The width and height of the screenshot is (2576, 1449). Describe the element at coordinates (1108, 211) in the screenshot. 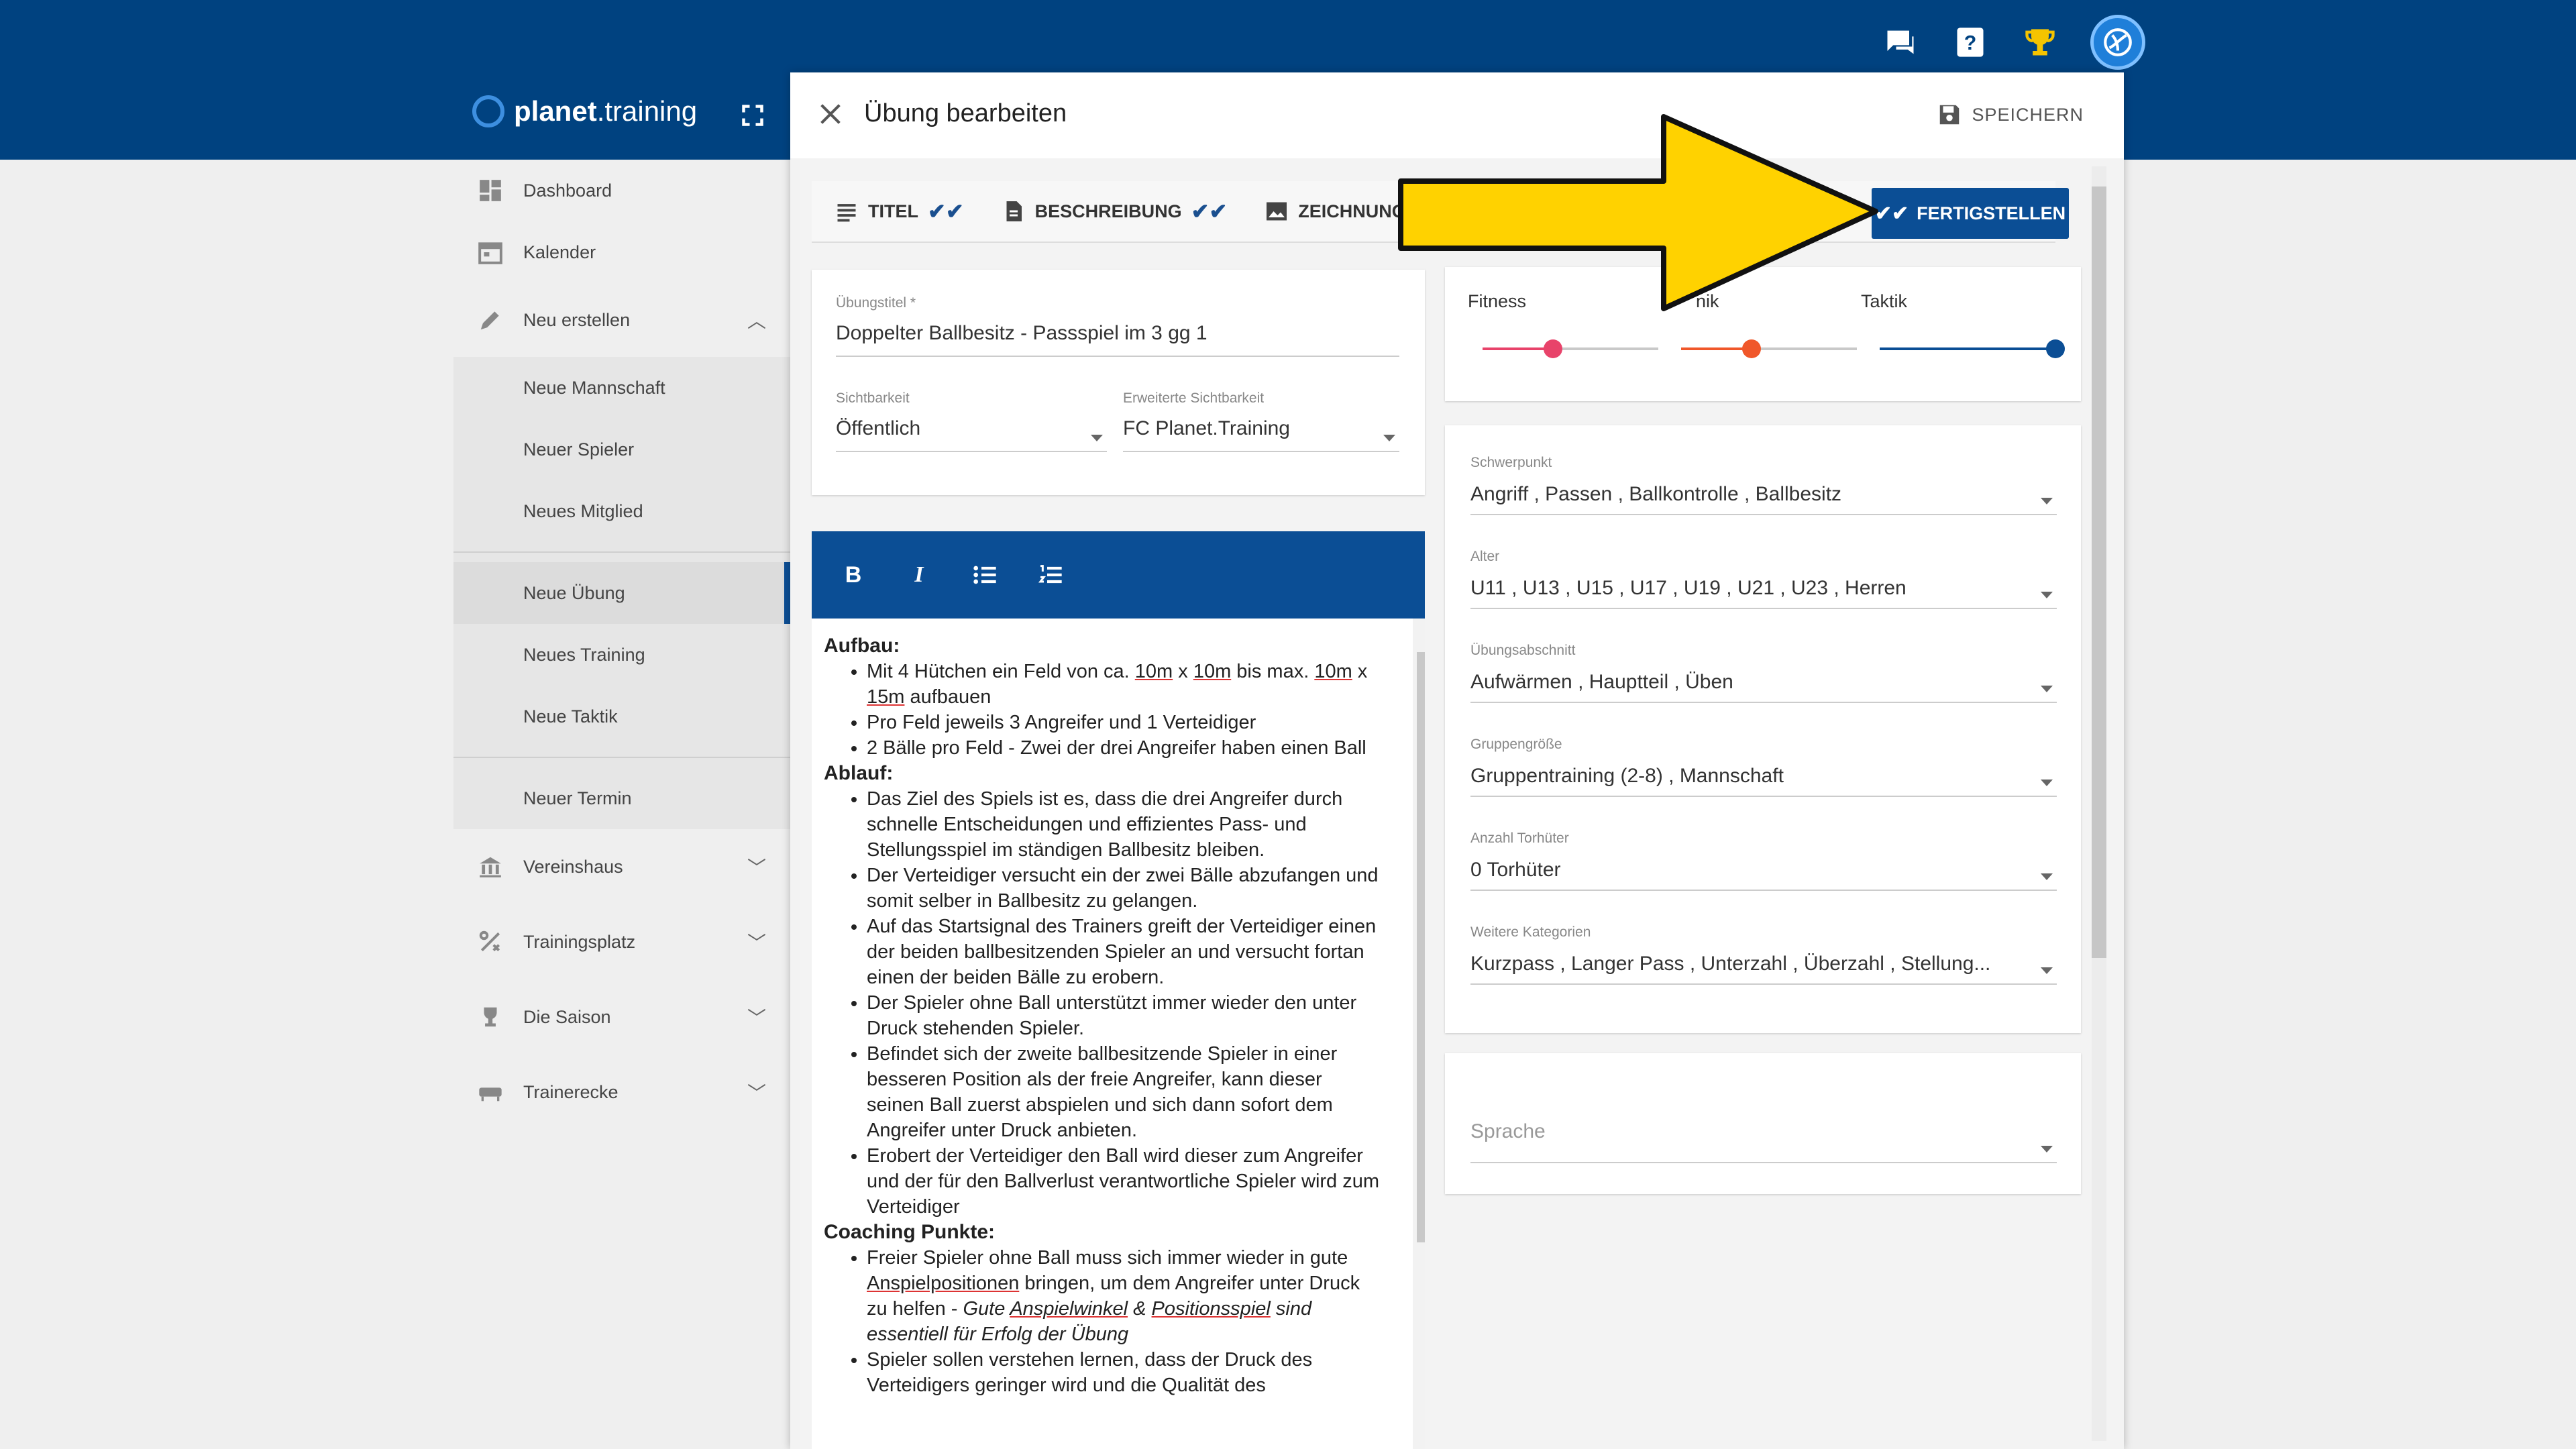

I see `tab-label: BESCHREIBUNG` at that location.